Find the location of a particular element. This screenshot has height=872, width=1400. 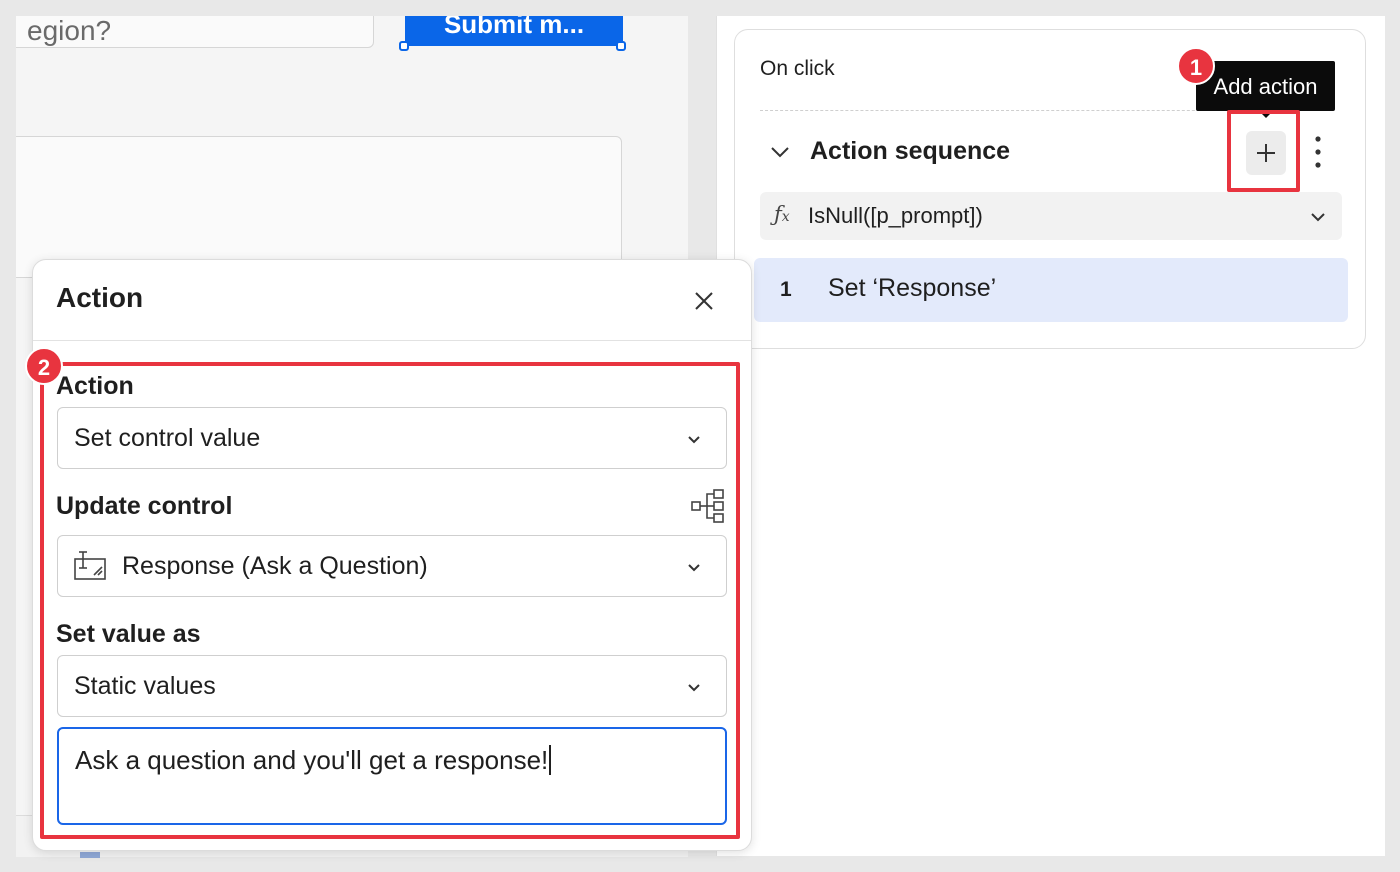

action-sequence-title: Action sequence is located at coordinates (910, 151).